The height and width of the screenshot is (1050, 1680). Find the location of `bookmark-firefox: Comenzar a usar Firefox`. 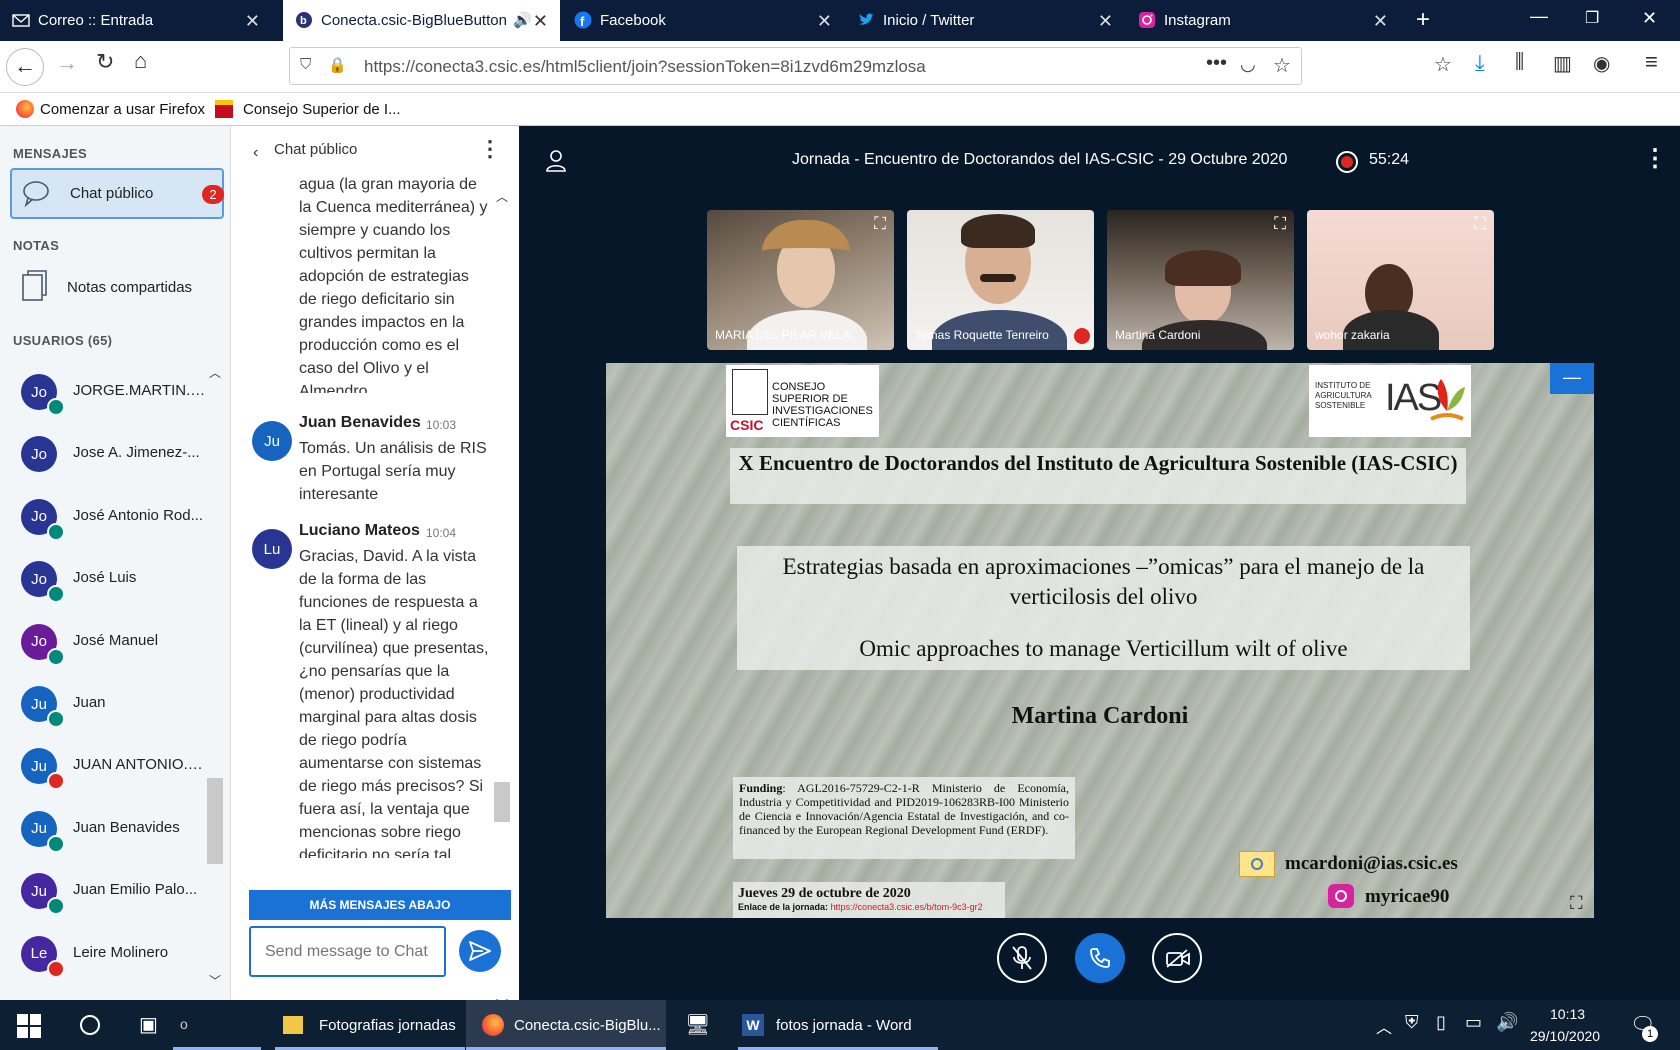

bookmark-firefox: Comenzar a usar Firefox is located at coordinates (122, 109).